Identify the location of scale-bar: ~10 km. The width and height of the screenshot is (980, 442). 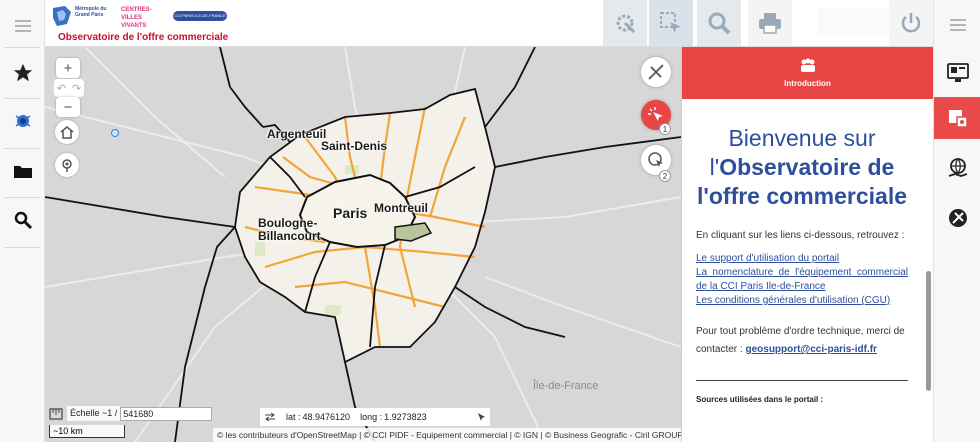
(87, 431).